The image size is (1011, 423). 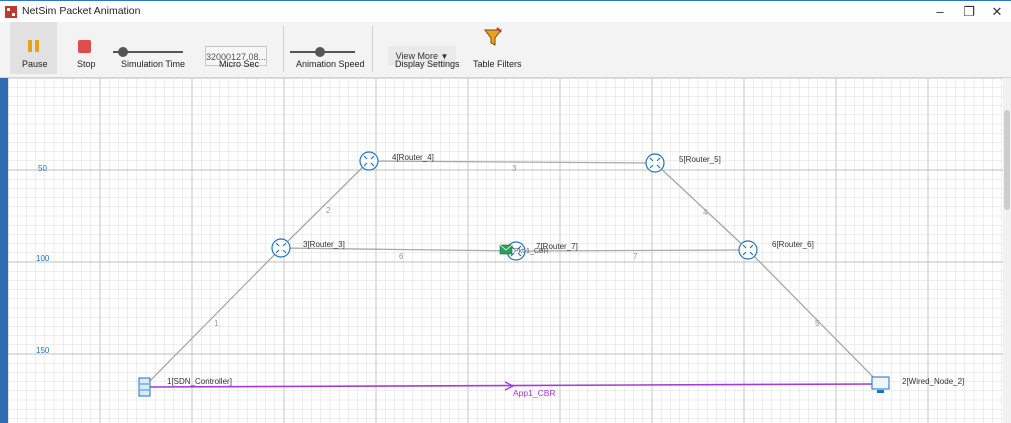 I want to click on pause-icon, so click(x=30, y=46).